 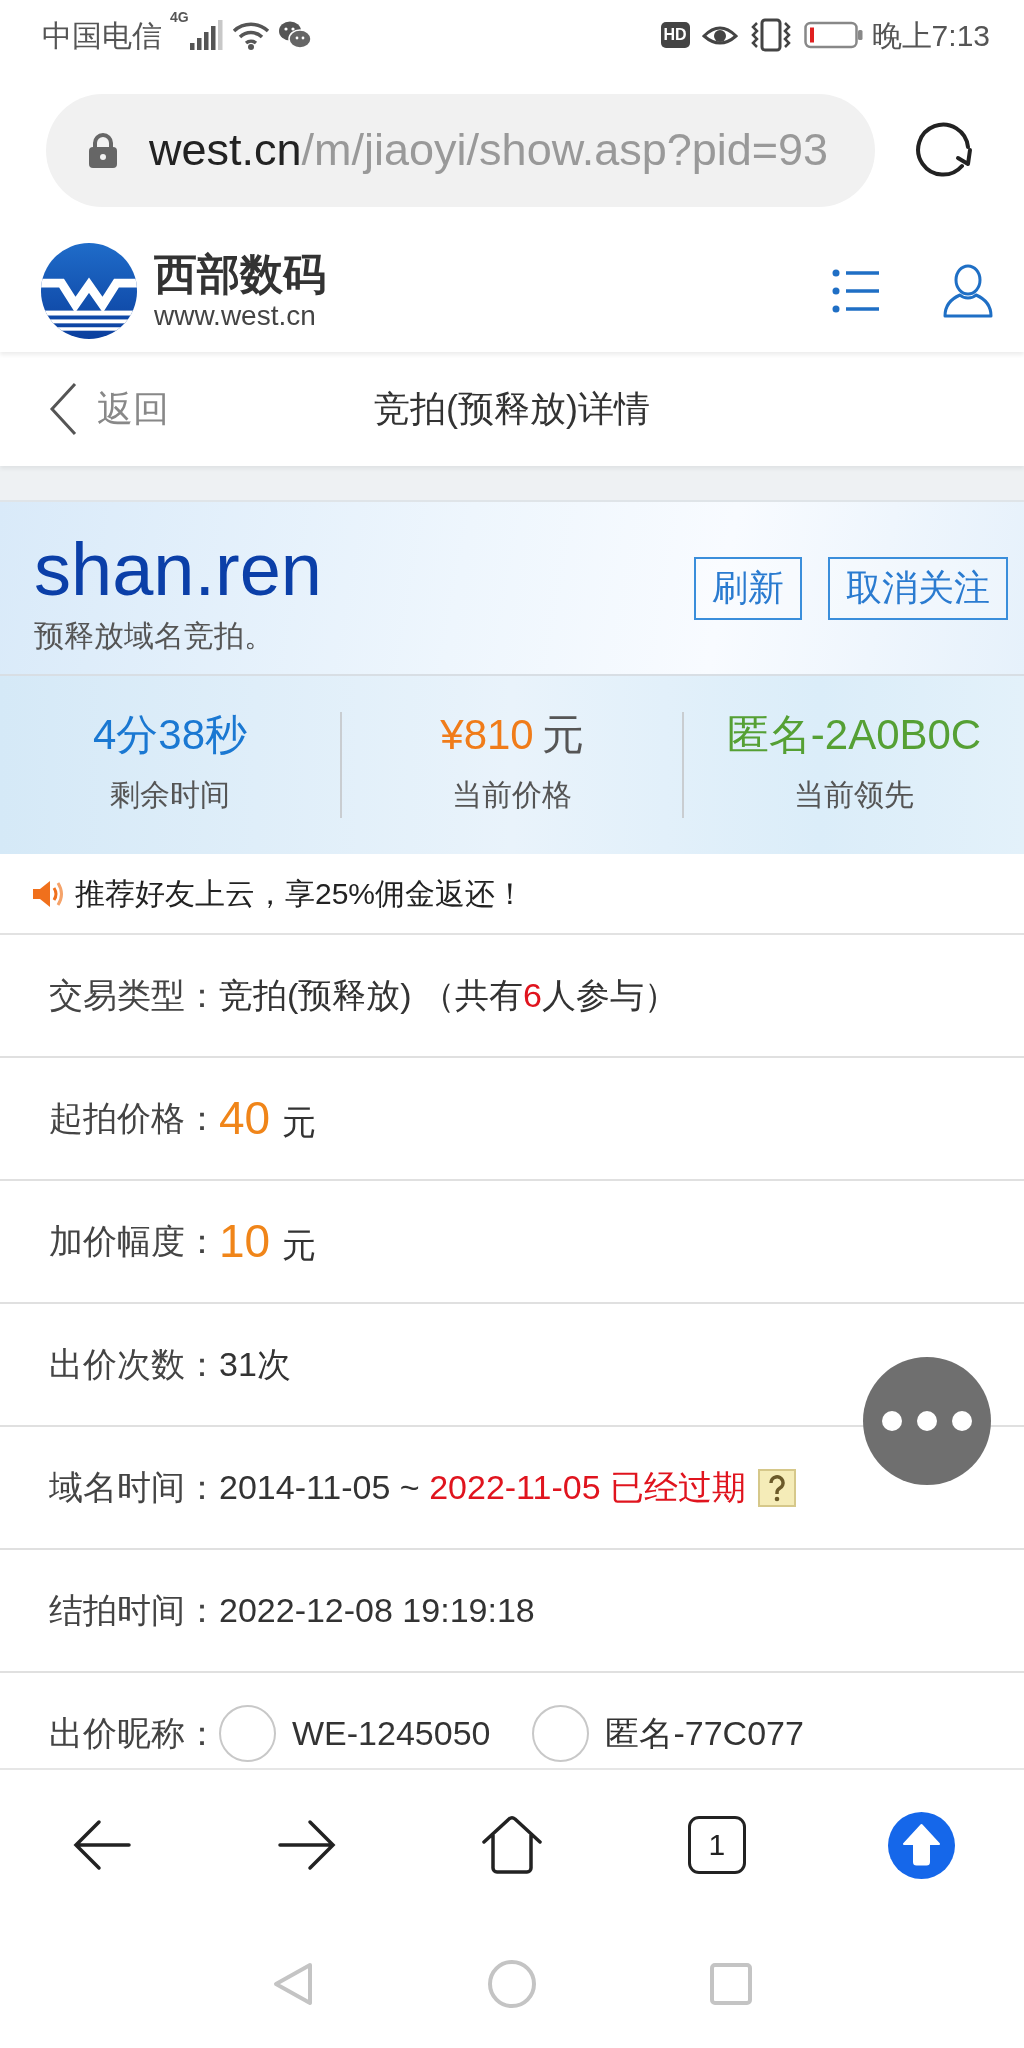 I want to click on stat-value: ¥810 元, so click(x=512, y=735).